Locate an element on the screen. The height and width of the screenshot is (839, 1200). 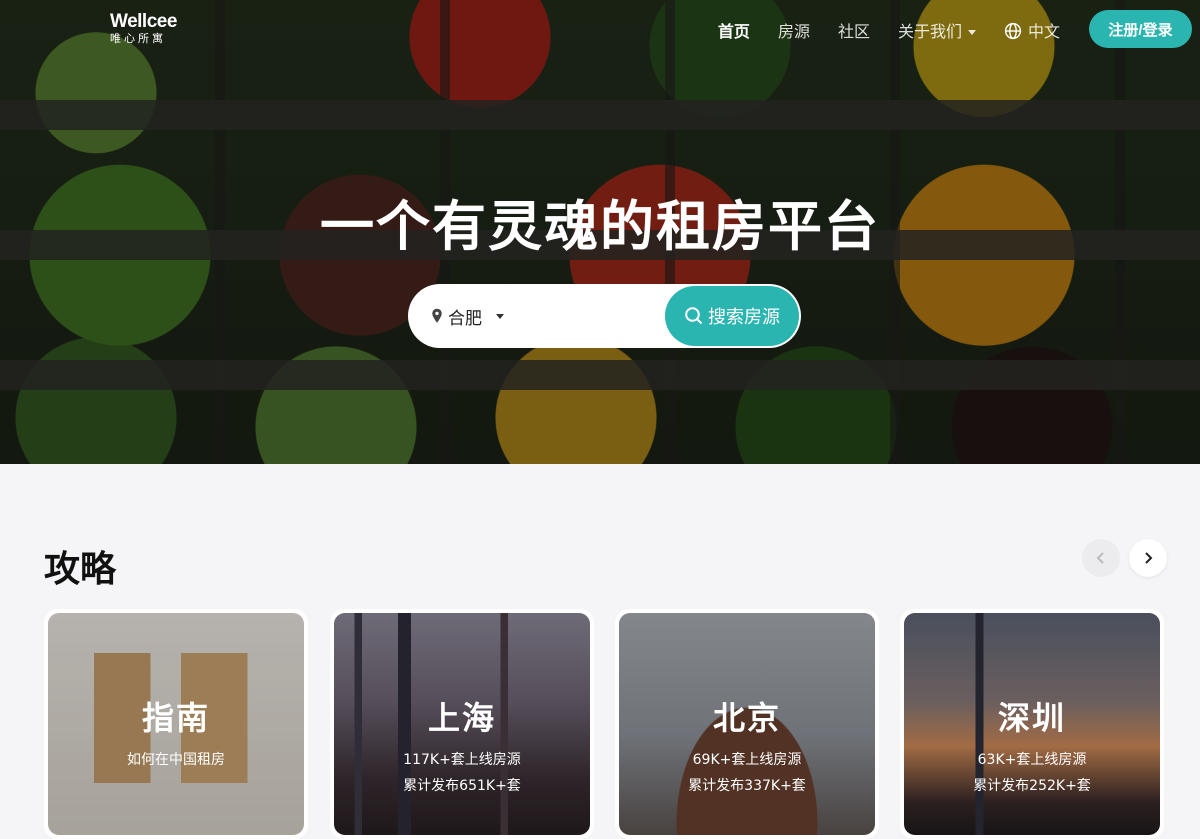
chevron-left-icon is located at coordinates (1100, 558).